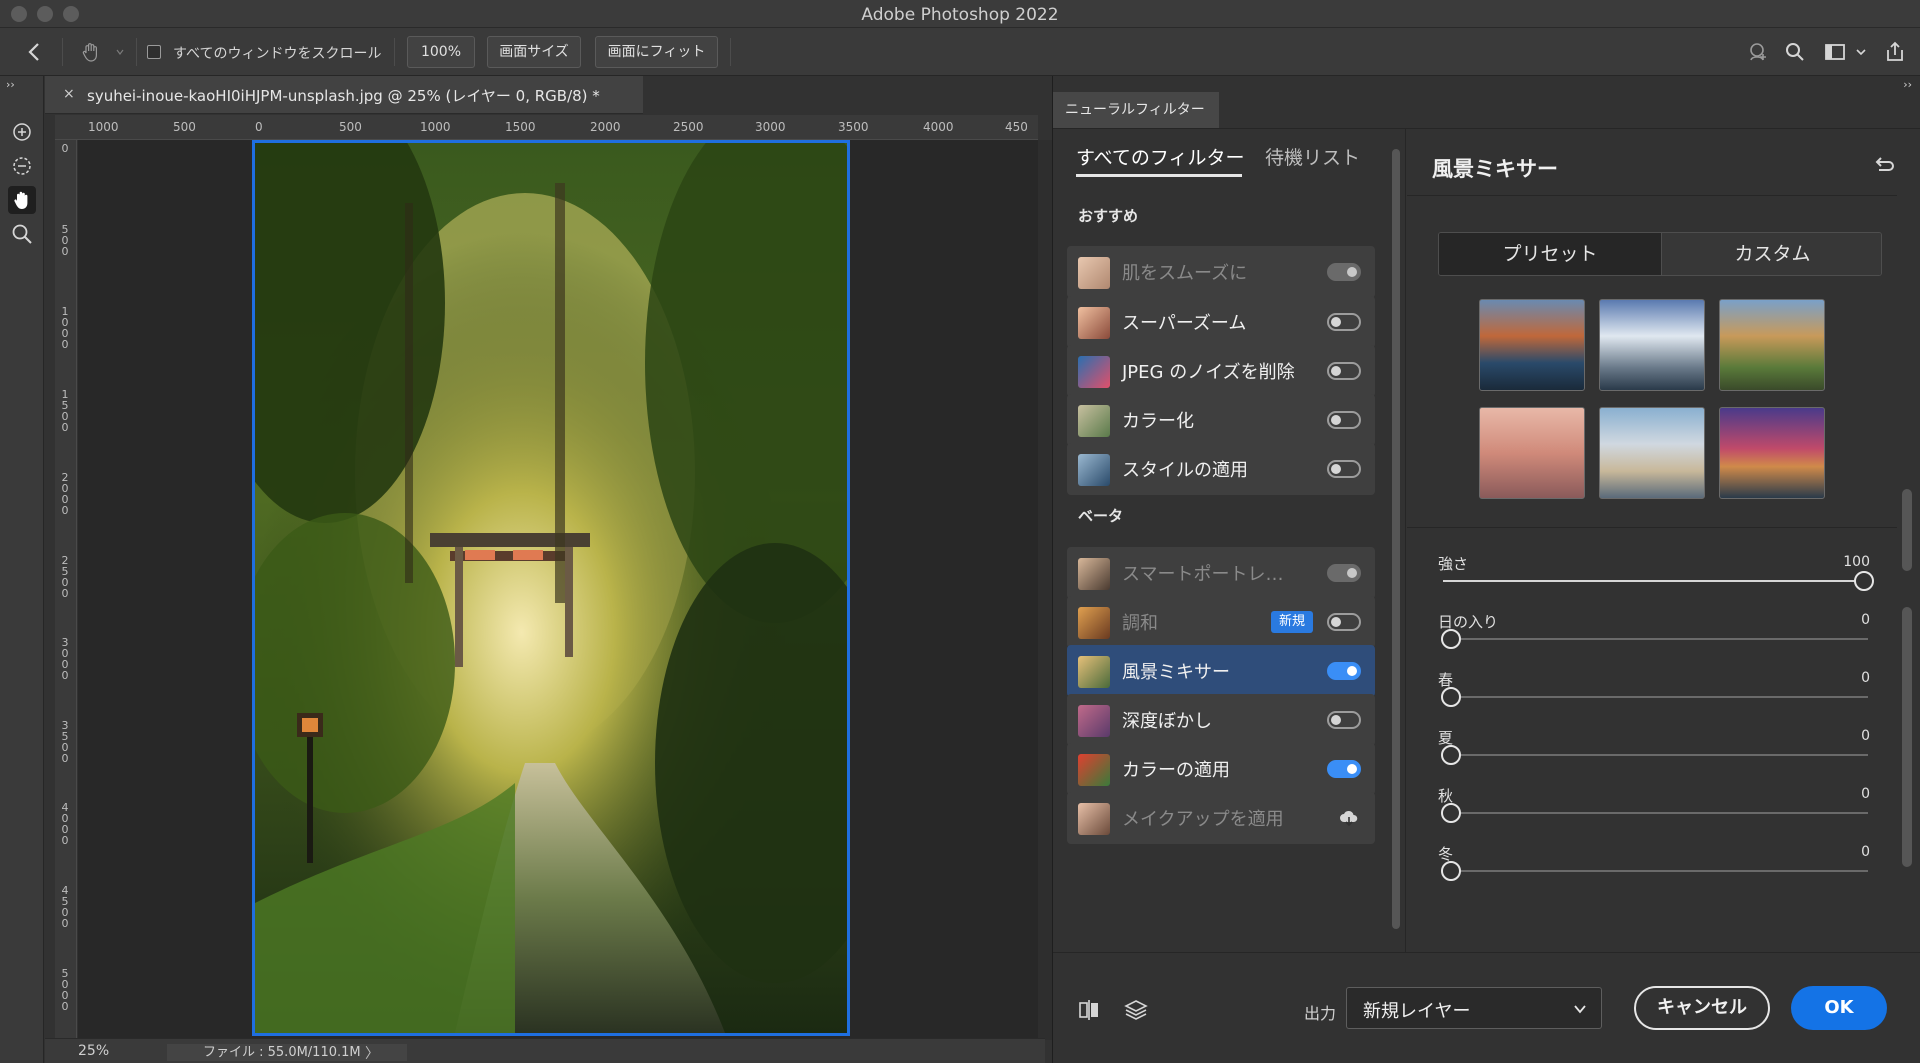 The image size is (1920, 1063). I want to click on search-icon, so click(1795, 52).